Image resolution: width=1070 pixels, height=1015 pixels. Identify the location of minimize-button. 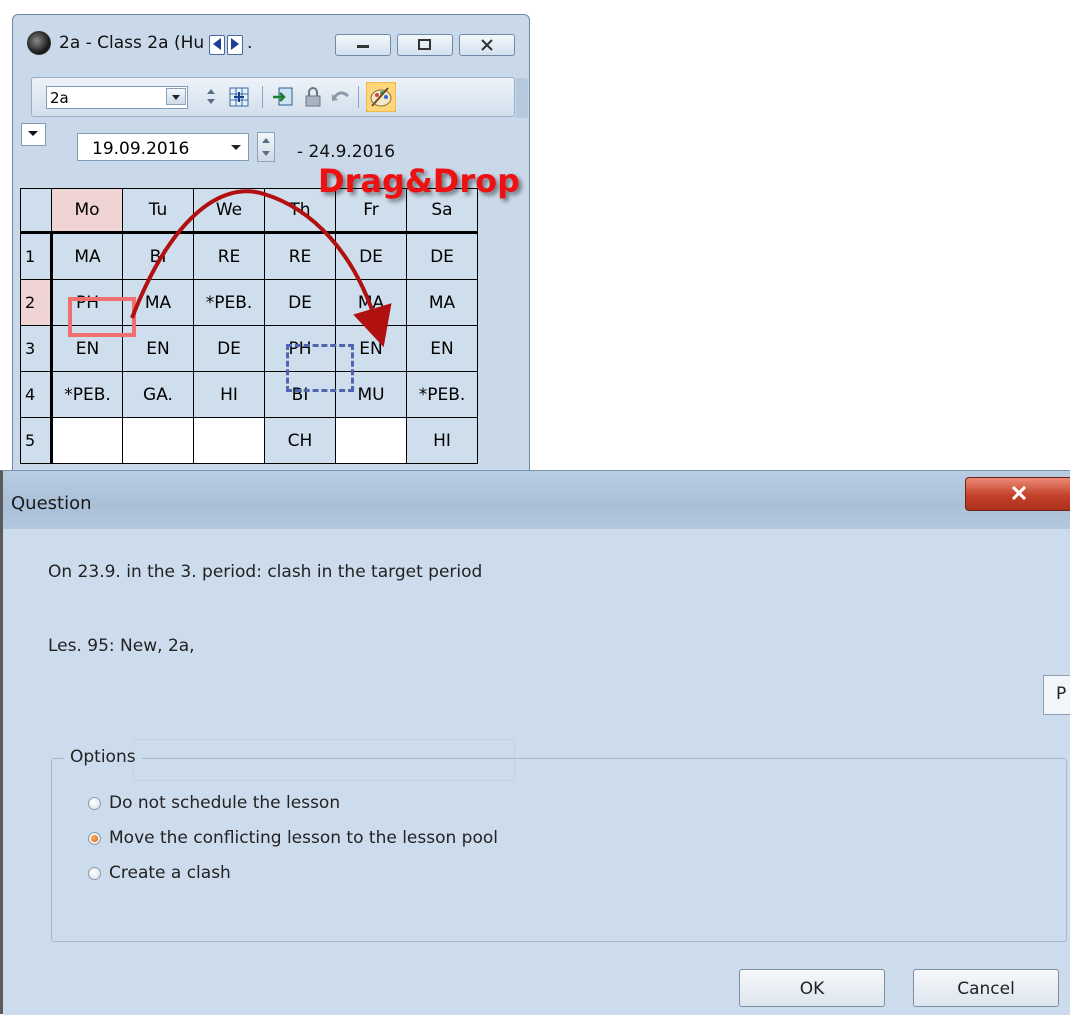
(363, 45).